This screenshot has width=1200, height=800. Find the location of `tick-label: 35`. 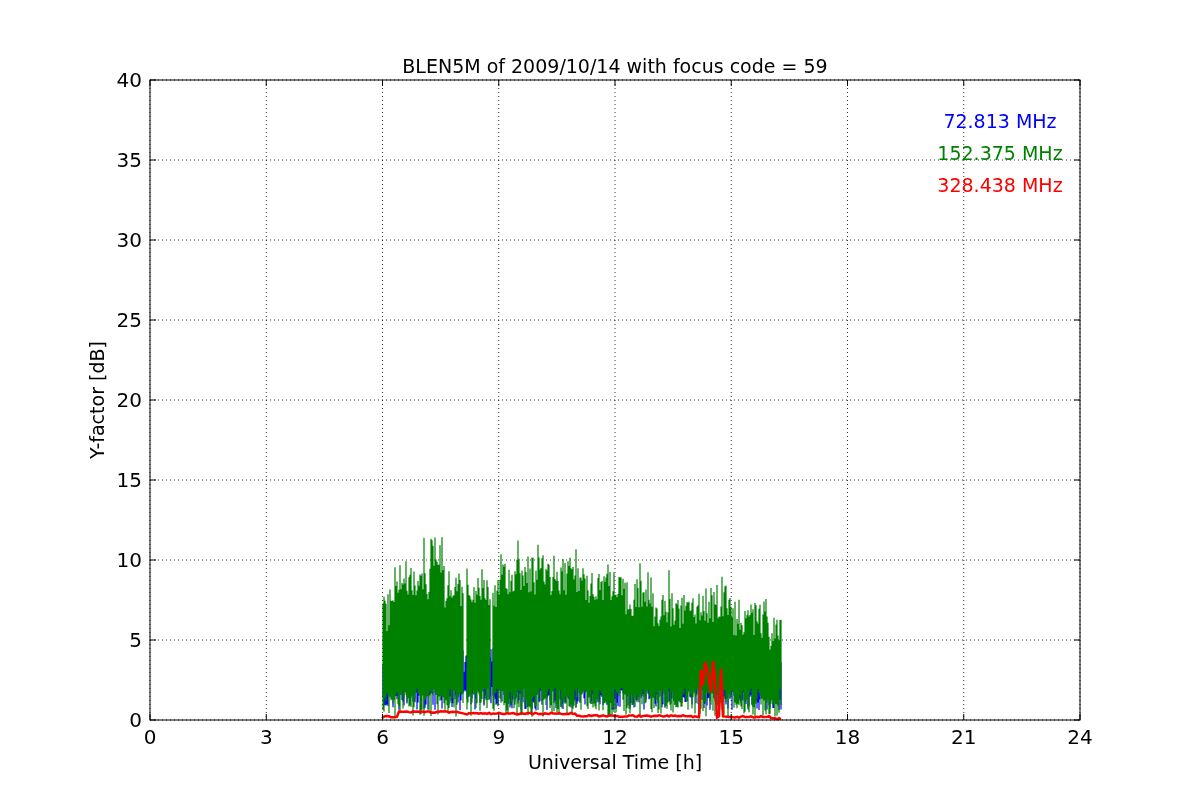

tick-label: 35 is located at coordinates (129, 160).